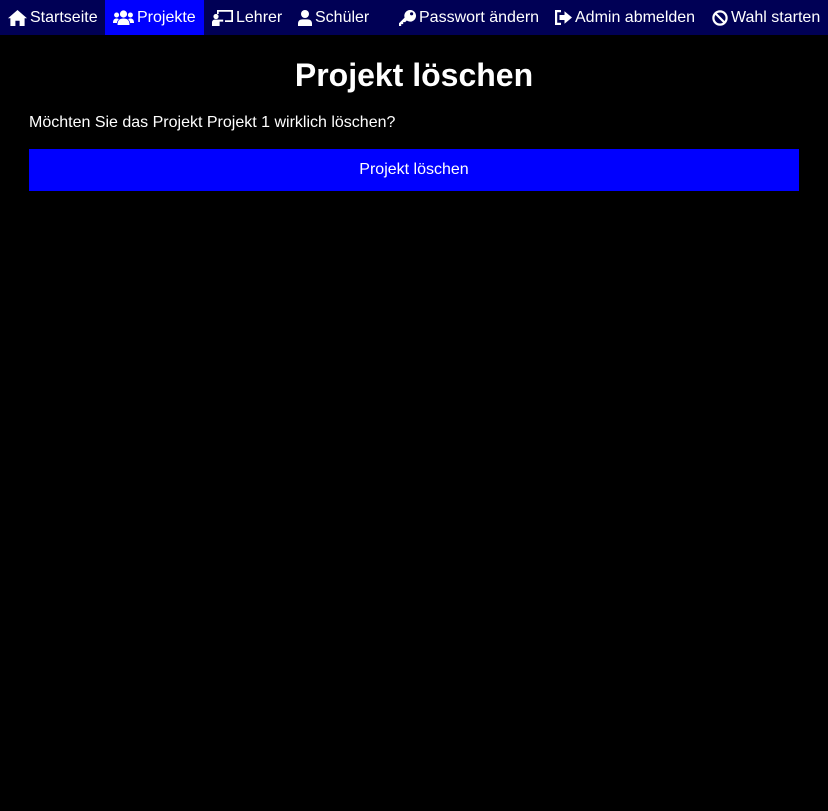 The width and height of the screenshot is (828, 811). Describe the element at coordinates (776, 17) in the screenshot. I see `nav-label: Wahl starten` at that location.